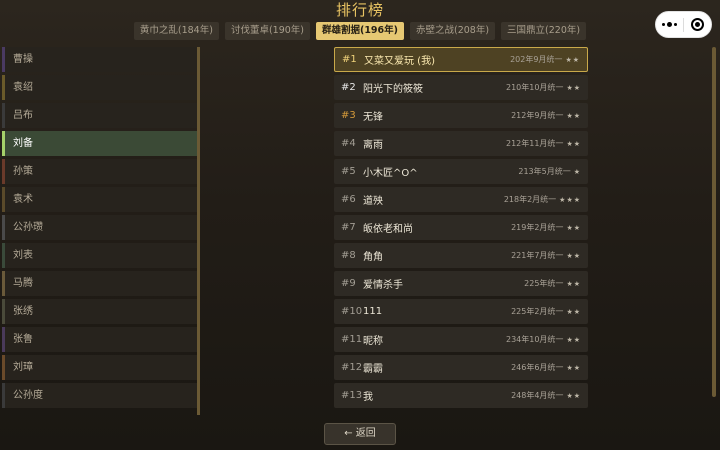 The height and width of the screenshot is (450, 720). I want to click on player-name: 离雨, so click(373, 145).